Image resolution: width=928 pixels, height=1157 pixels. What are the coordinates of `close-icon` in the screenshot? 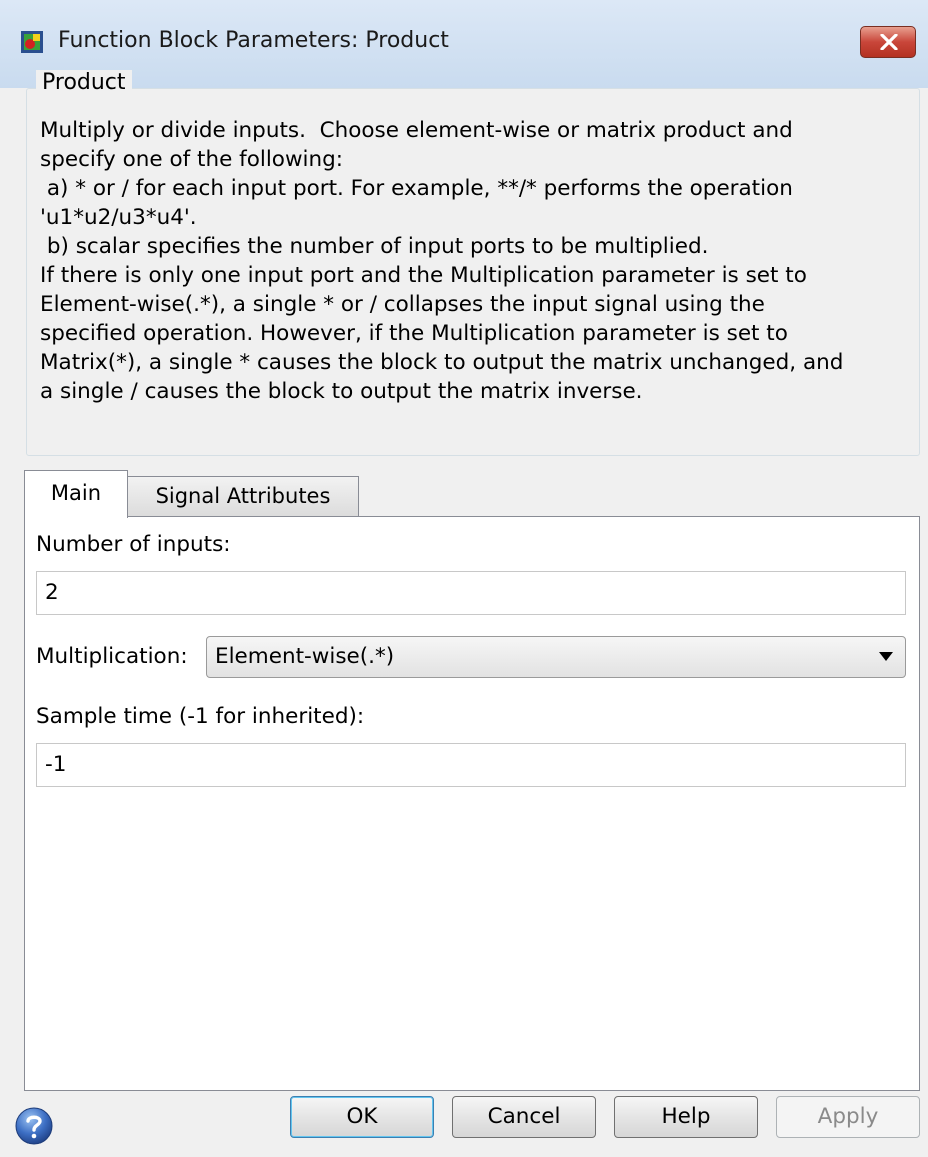 It's located at (889, 42).